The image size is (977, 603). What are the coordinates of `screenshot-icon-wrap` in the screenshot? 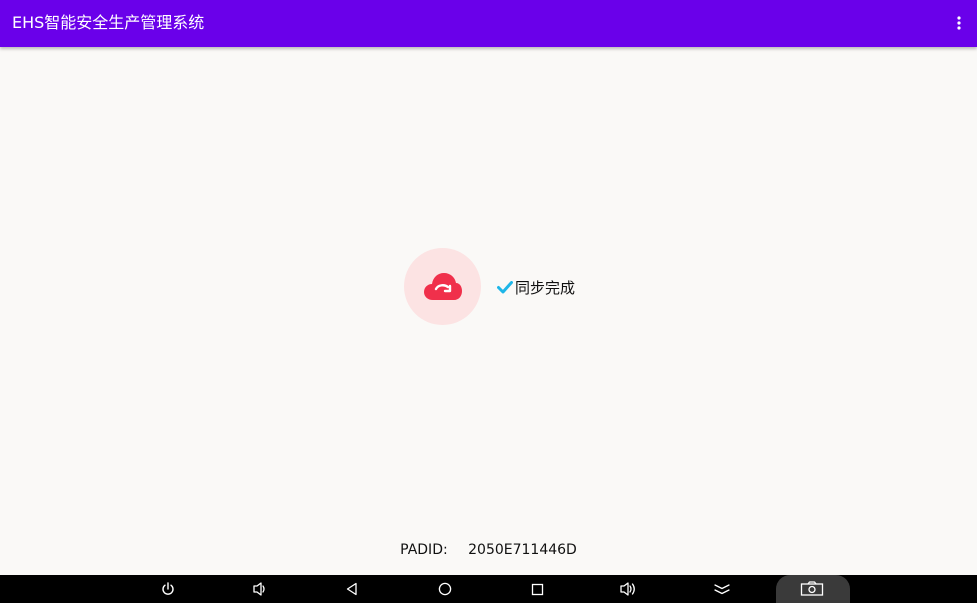 It's located at (812, 589).